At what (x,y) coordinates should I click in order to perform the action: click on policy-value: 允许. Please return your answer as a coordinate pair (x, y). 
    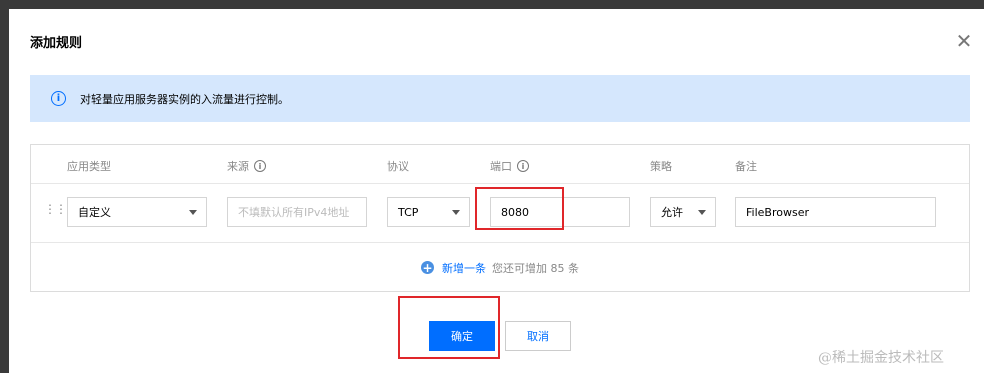
    Looking at the image, I should click on (672, 212).